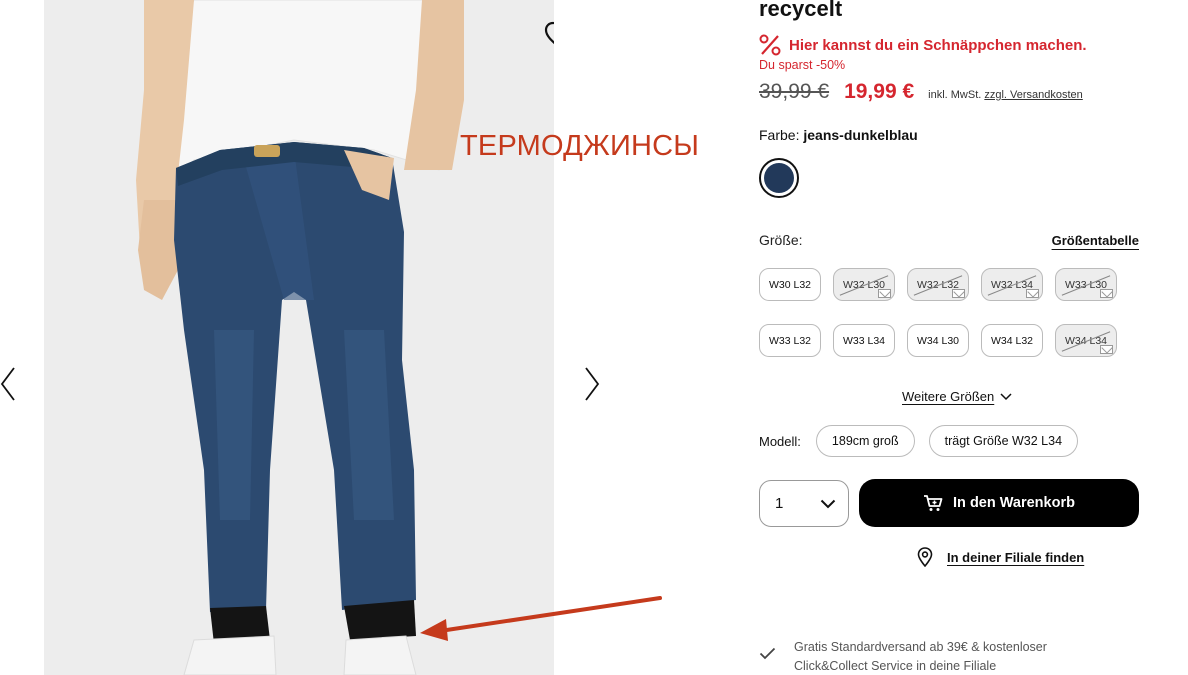 This screenshot has height=675, width=1188. What do you see at coordinates (779, 503) in the screenshot?
I see `quantity-value: 1` at bounding box center [779, 503].